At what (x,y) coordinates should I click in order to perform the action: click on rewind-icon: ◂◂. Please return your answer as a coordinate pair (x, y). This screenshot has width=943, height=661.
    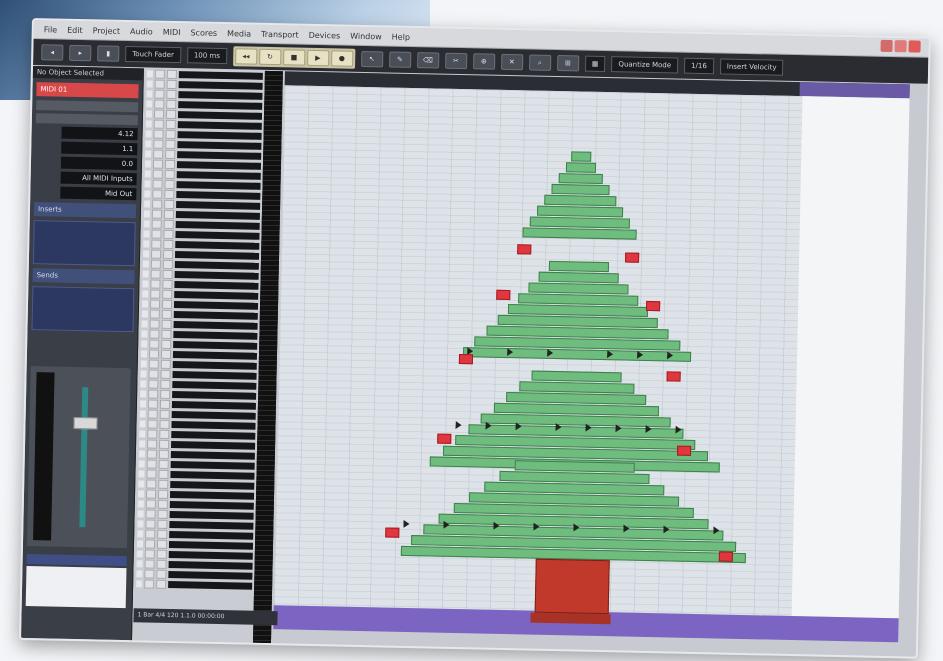
    Looking at the image, I should click on (246, 56).